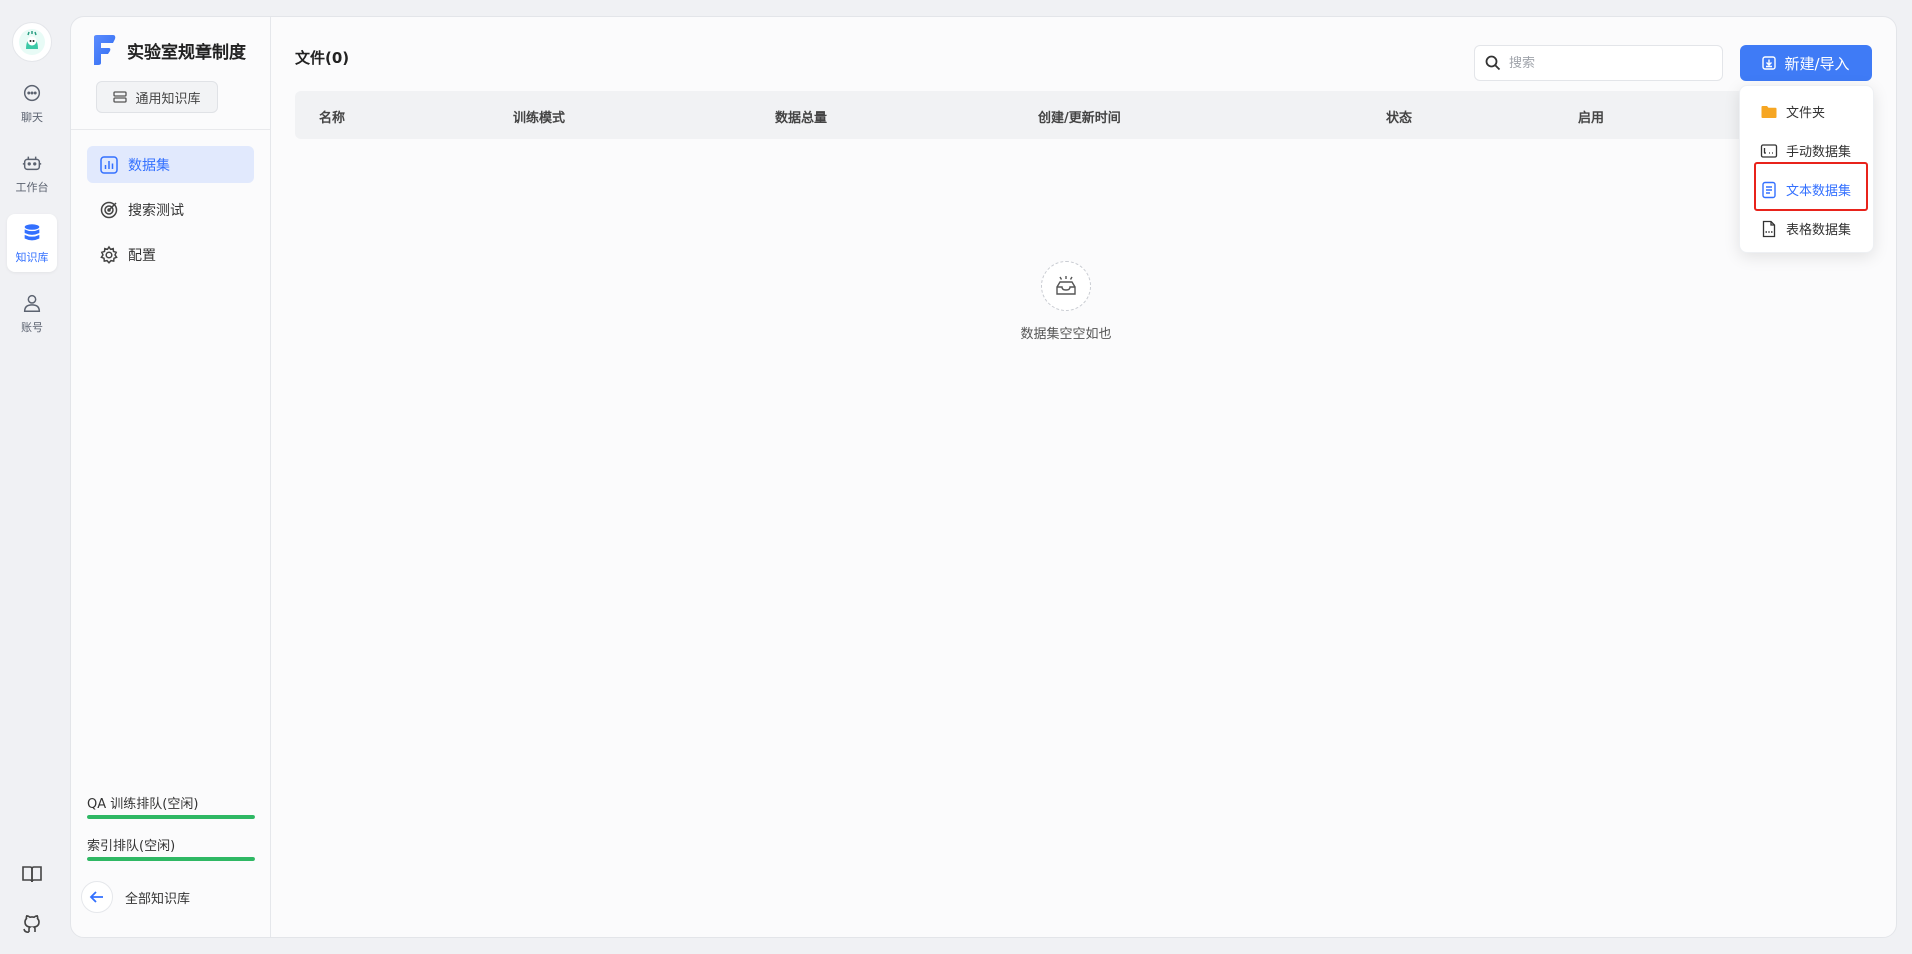 Image resolution: width=1912 pixels, height=954 pixels. Describe the element at coordinates (1769, 111) in the screenshot. I see `folder-icon` at that location.